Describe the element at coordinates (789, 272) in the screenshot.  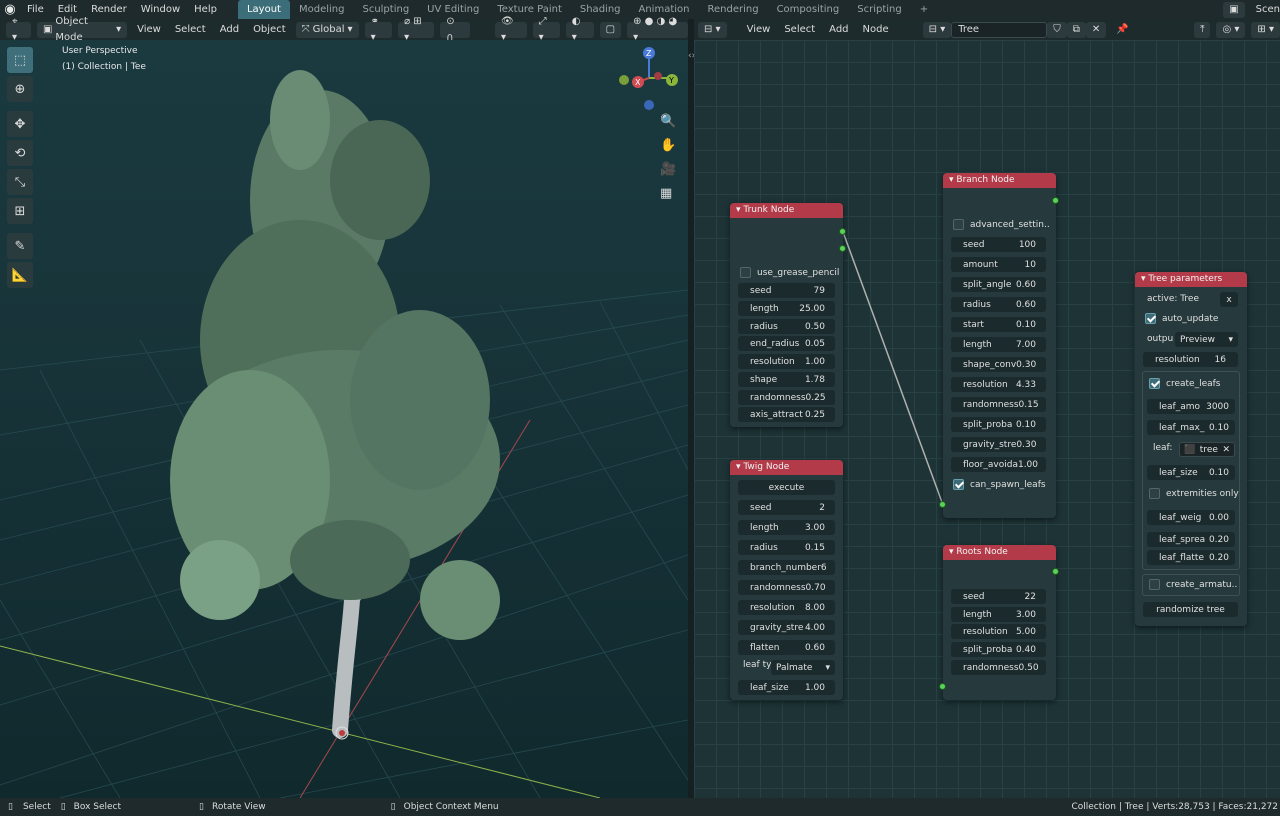
I see `use-grease-pencil-row: use_grease_pencil` at that location.